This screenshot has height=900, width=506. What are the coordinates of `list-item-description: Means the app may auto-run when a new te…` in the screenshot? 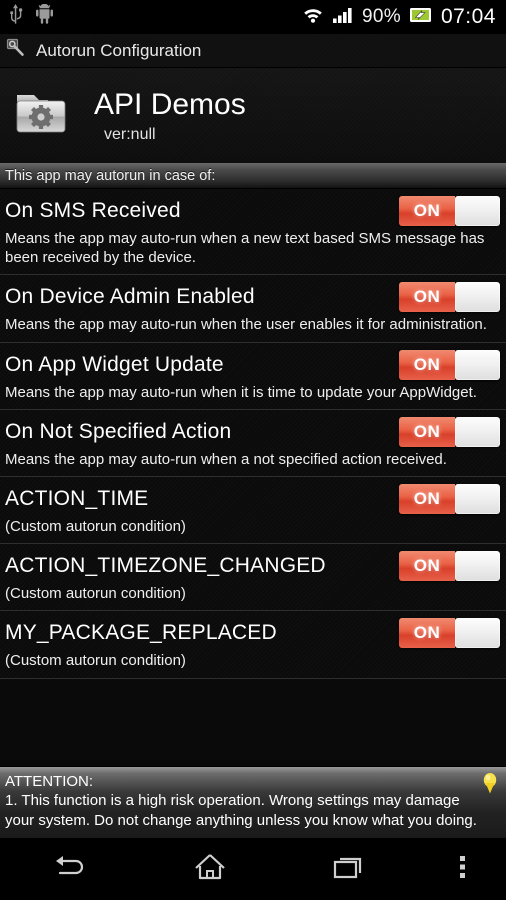 It's located at (245, 248).